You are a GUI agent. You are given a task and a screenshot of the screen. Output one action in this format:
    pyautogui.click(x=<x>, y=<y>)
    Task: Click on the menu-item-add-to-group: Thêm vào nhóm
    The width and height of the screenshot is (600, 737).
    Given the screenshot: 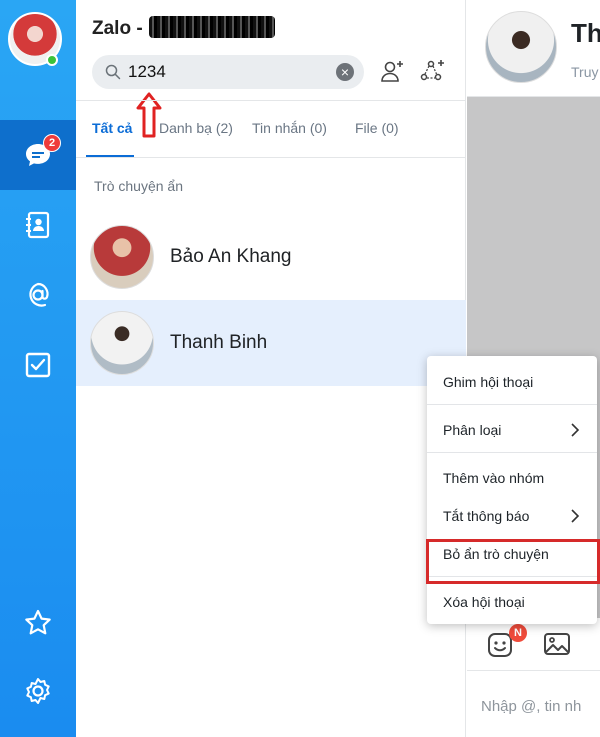 What is the action you would take?
    pyautogui.click(x=512, y=478)
    